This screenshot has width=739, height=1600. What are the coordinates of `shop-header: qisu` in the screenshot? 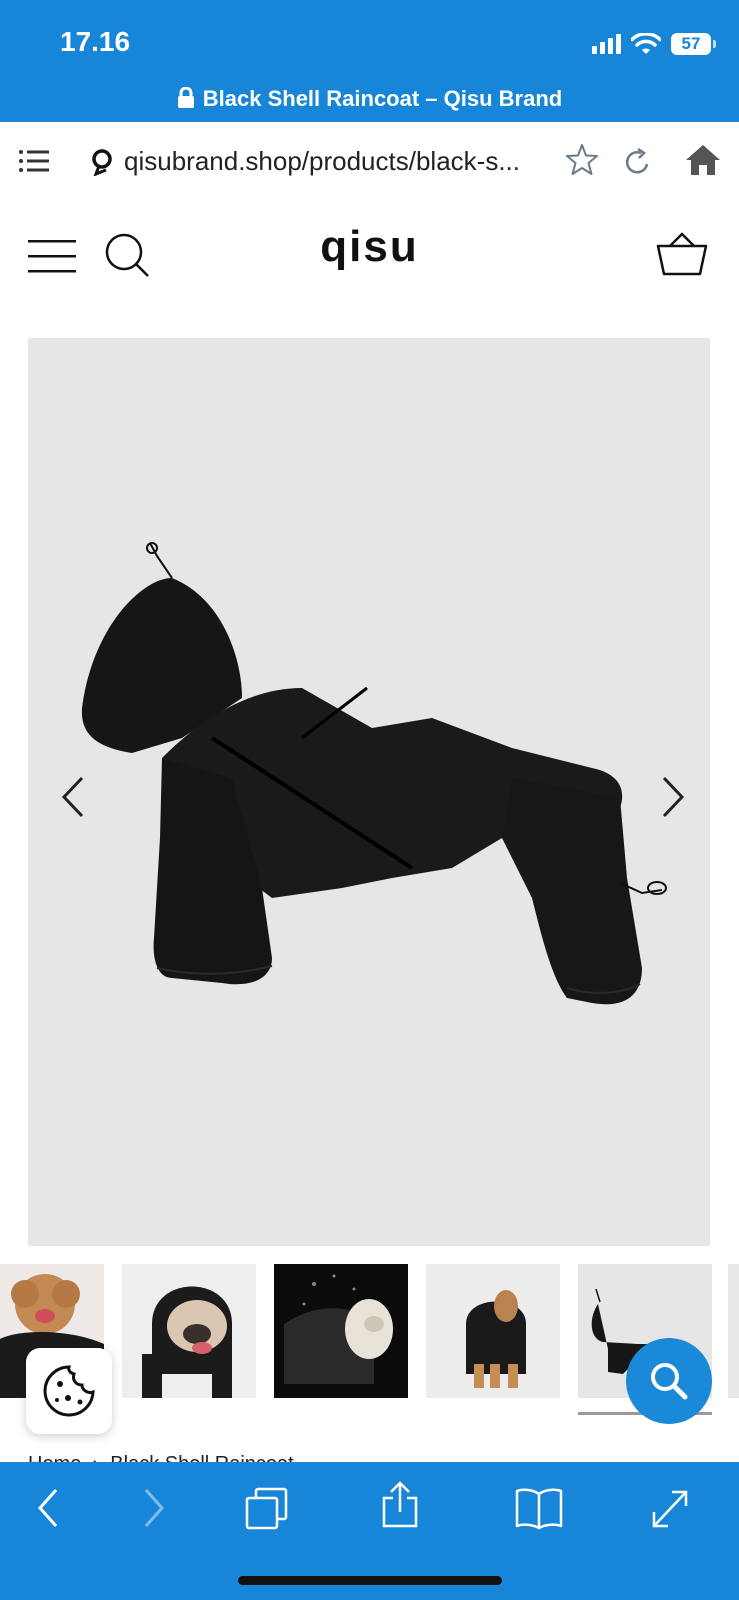 It's located at (369, 255).